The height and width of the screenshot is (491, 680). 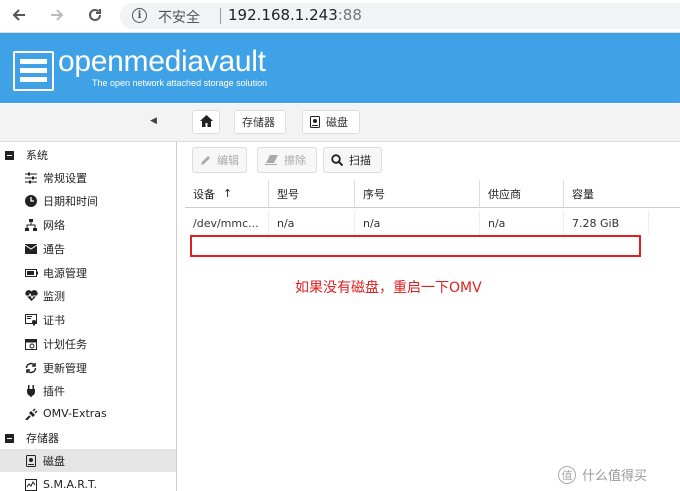 I want to click on sidebar-item-label: 通告, so click(x=54, y=249).